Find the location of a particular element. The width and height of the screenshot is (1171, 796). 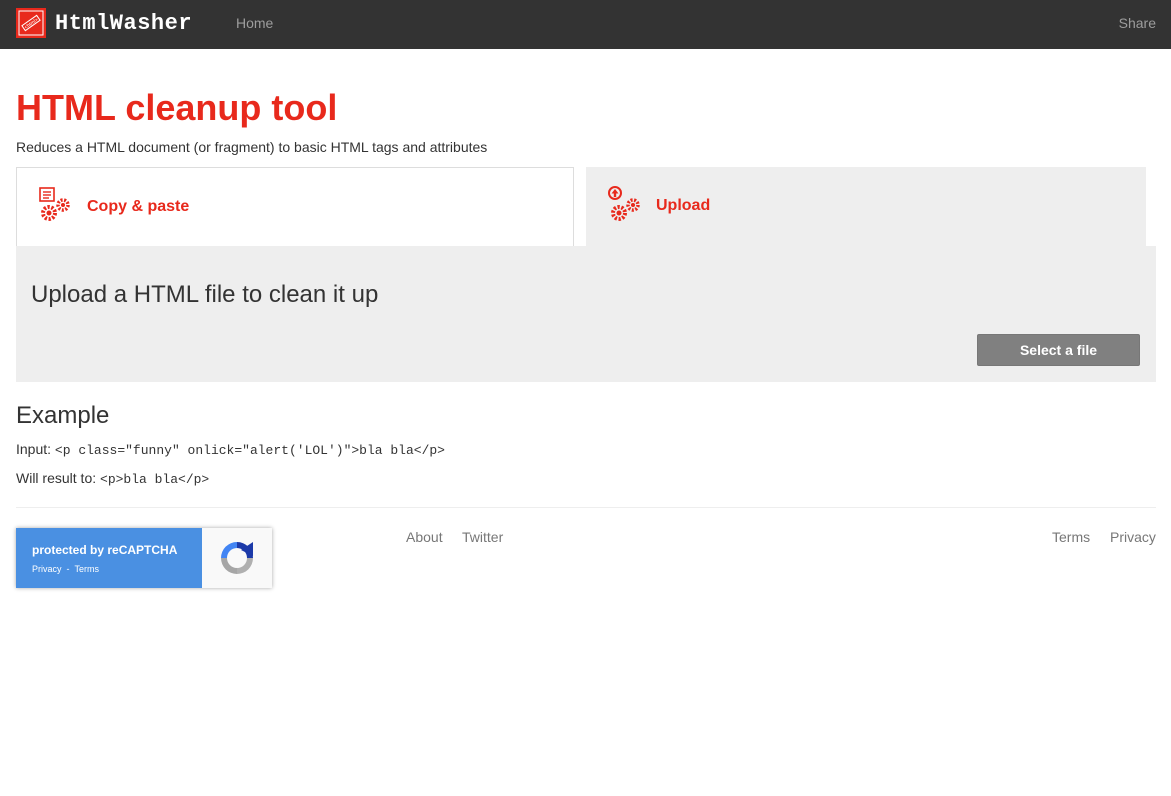

footer-about-link: About is located at coordinates (424, 537).